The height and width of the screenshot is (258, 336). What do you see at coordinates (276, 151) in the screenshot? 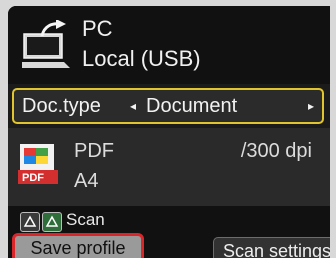
I see `resolution: /300 dpi` at bounding box center [276, 151].